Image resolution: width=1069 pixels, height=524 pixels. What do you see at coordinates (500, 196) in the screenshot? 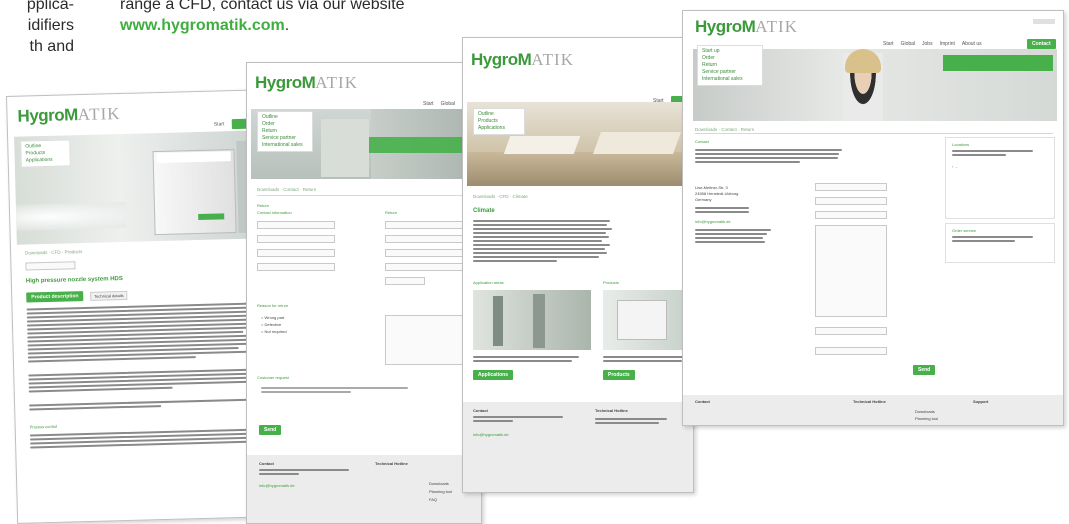
I see `breadcrumb: Downloads · CFD · Climate` at bounding box center [500, 196].